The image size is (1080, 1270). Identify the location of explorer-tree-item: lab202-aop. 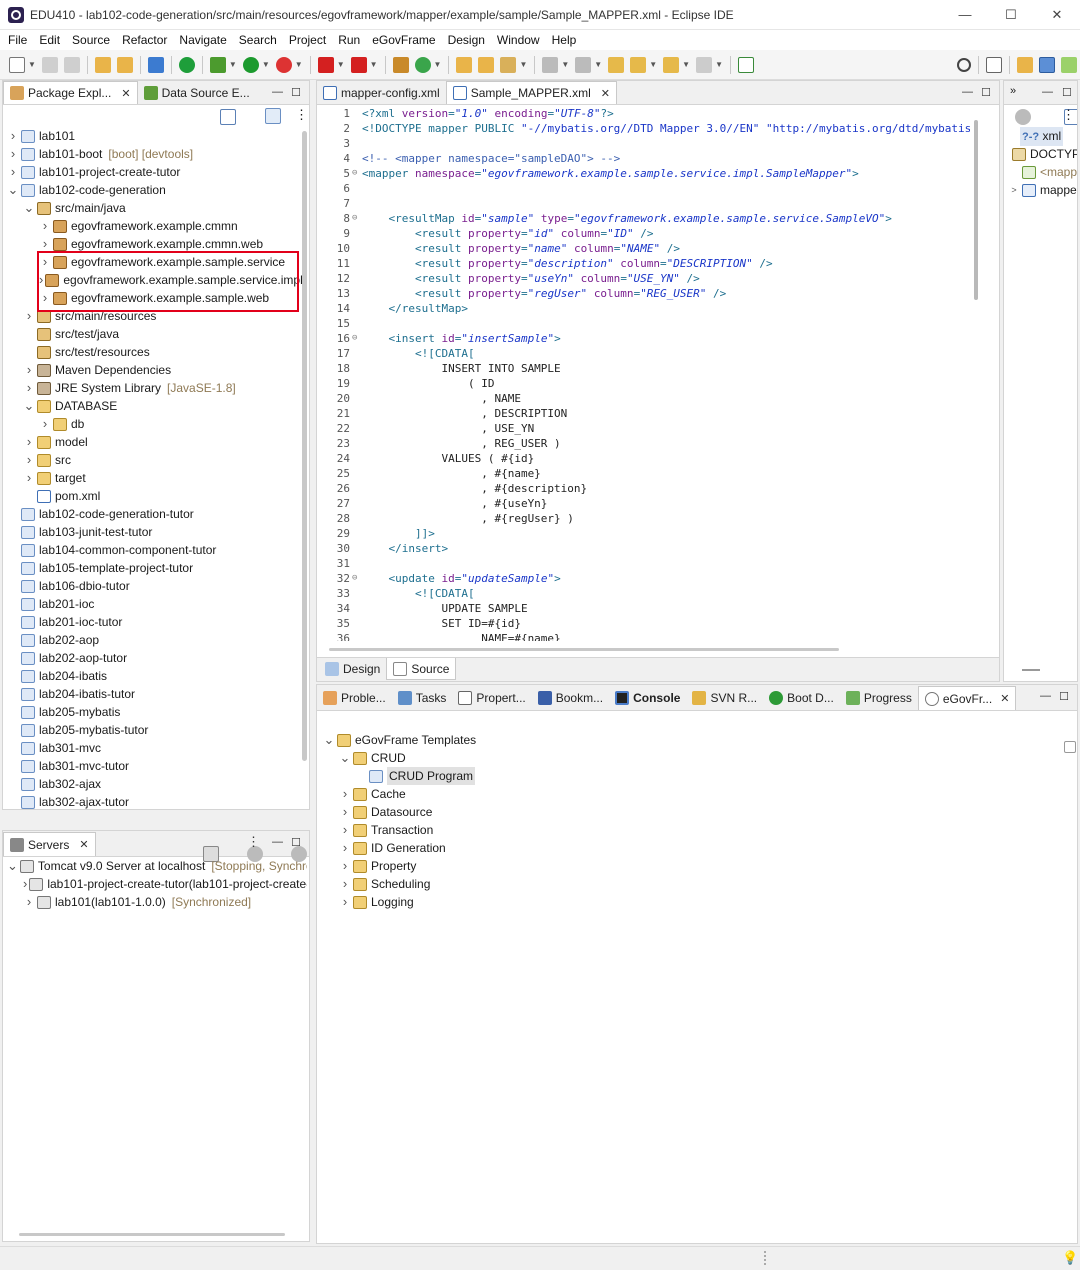
(152, 640).